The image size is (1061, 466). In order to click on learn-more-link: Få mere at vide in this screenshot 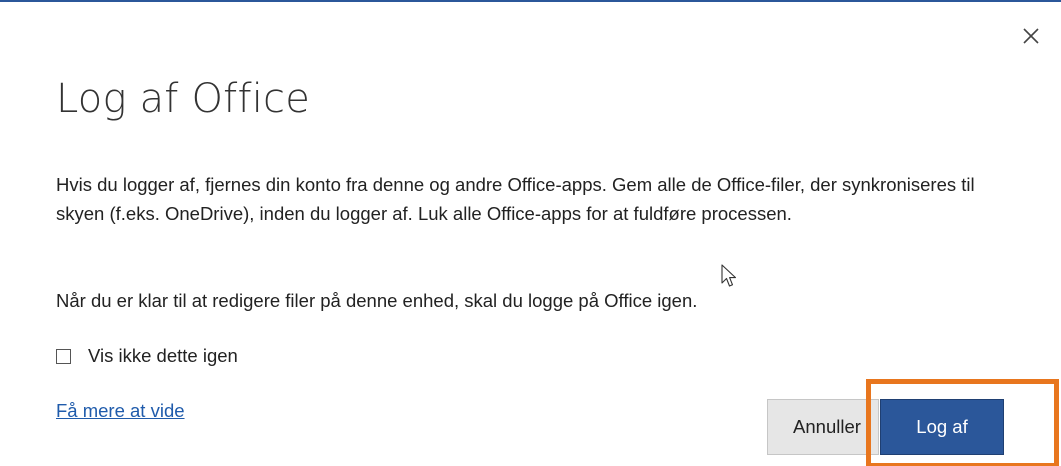, I will do `click(120, 411)`.